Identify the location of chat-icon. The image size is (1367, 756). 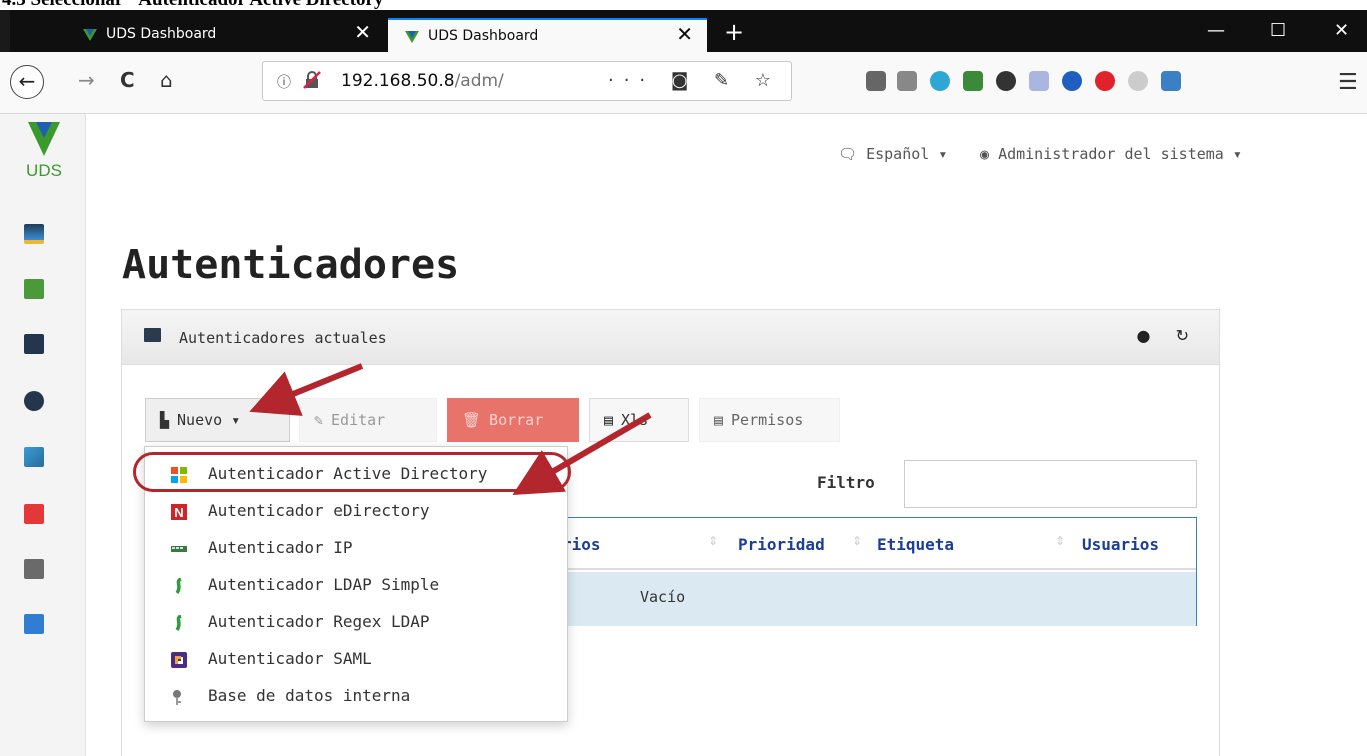
(1138, 81).